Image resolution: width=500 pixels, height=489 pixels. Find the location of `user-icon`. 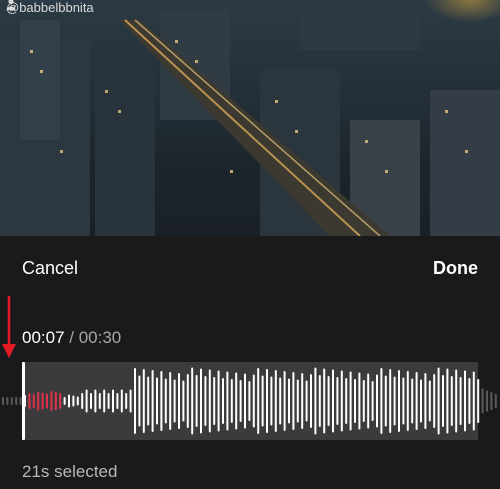

user-icon is located at coordinates (11, 5).